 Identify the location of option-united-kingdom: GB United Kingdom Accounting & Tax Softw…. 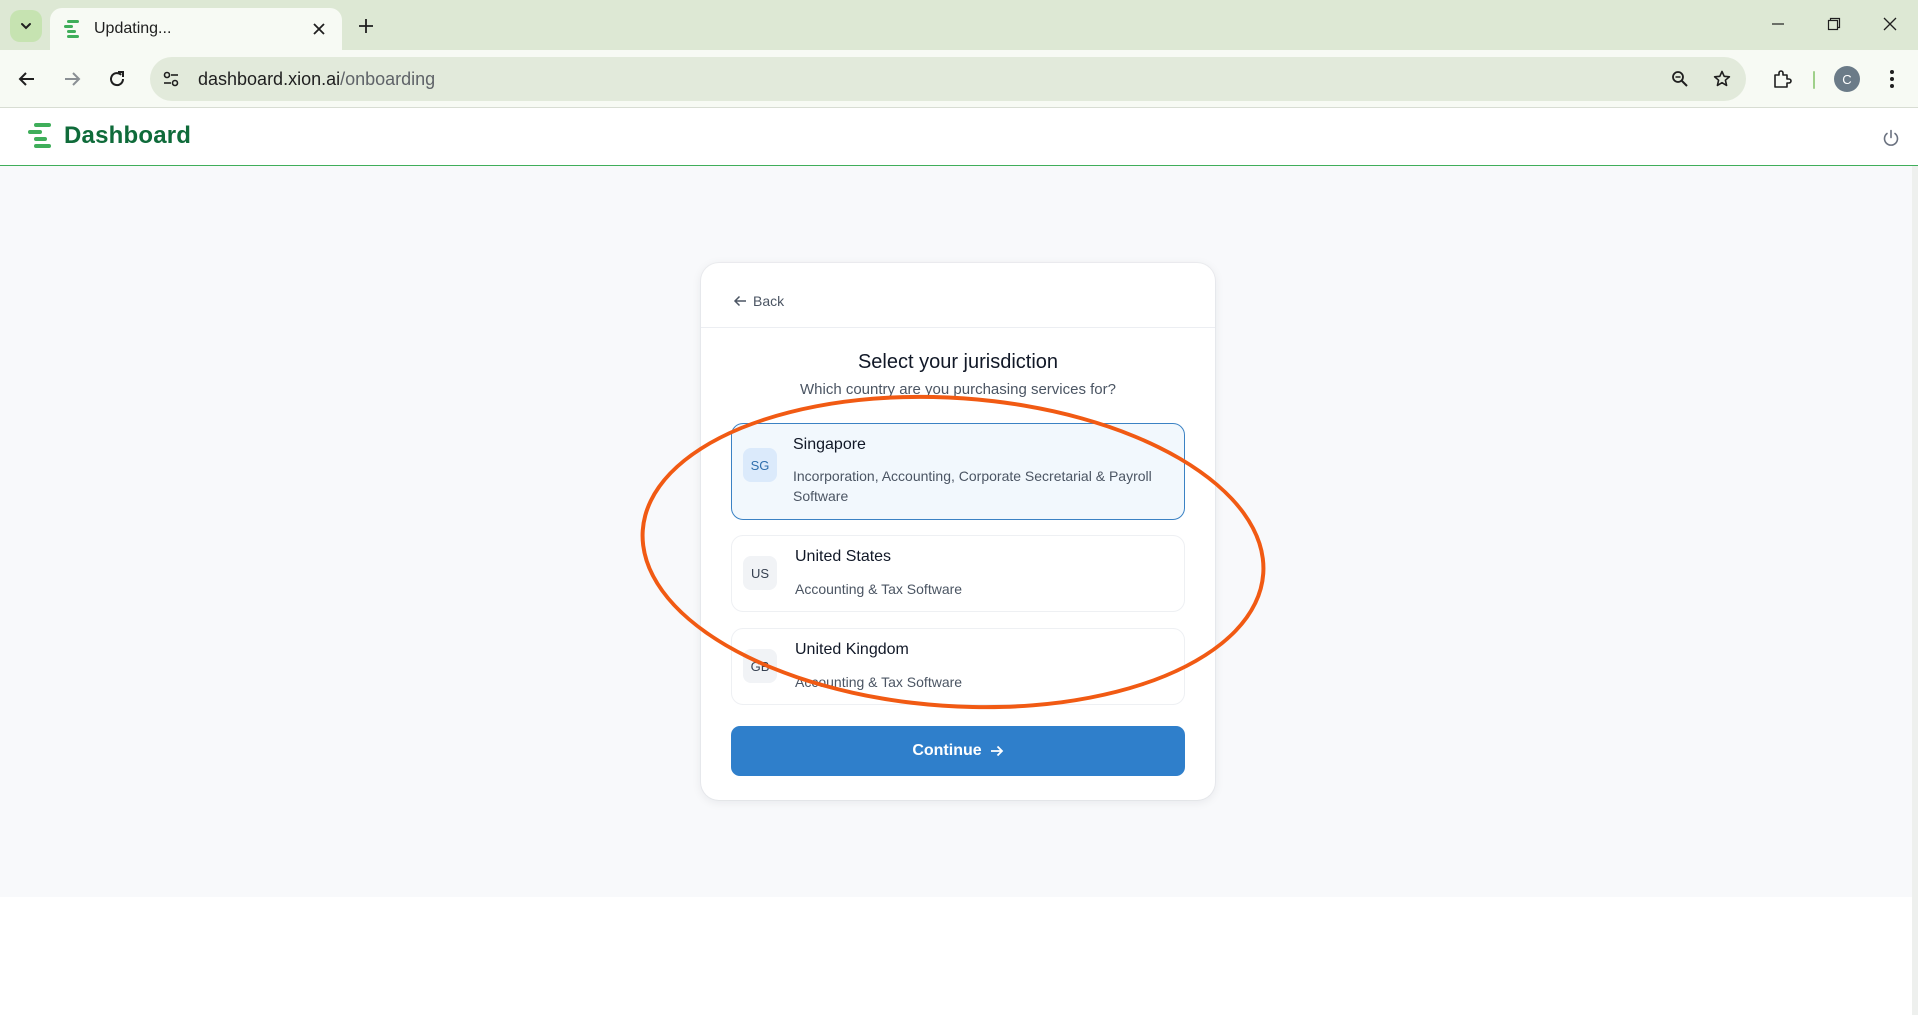
(958, 666).